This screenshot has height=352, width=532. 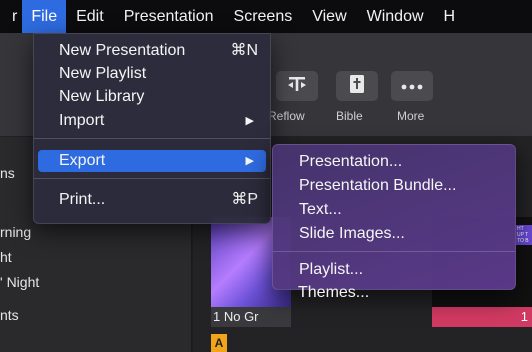 I want to click on menu-item-label: Import, so click(x=82, y=120).